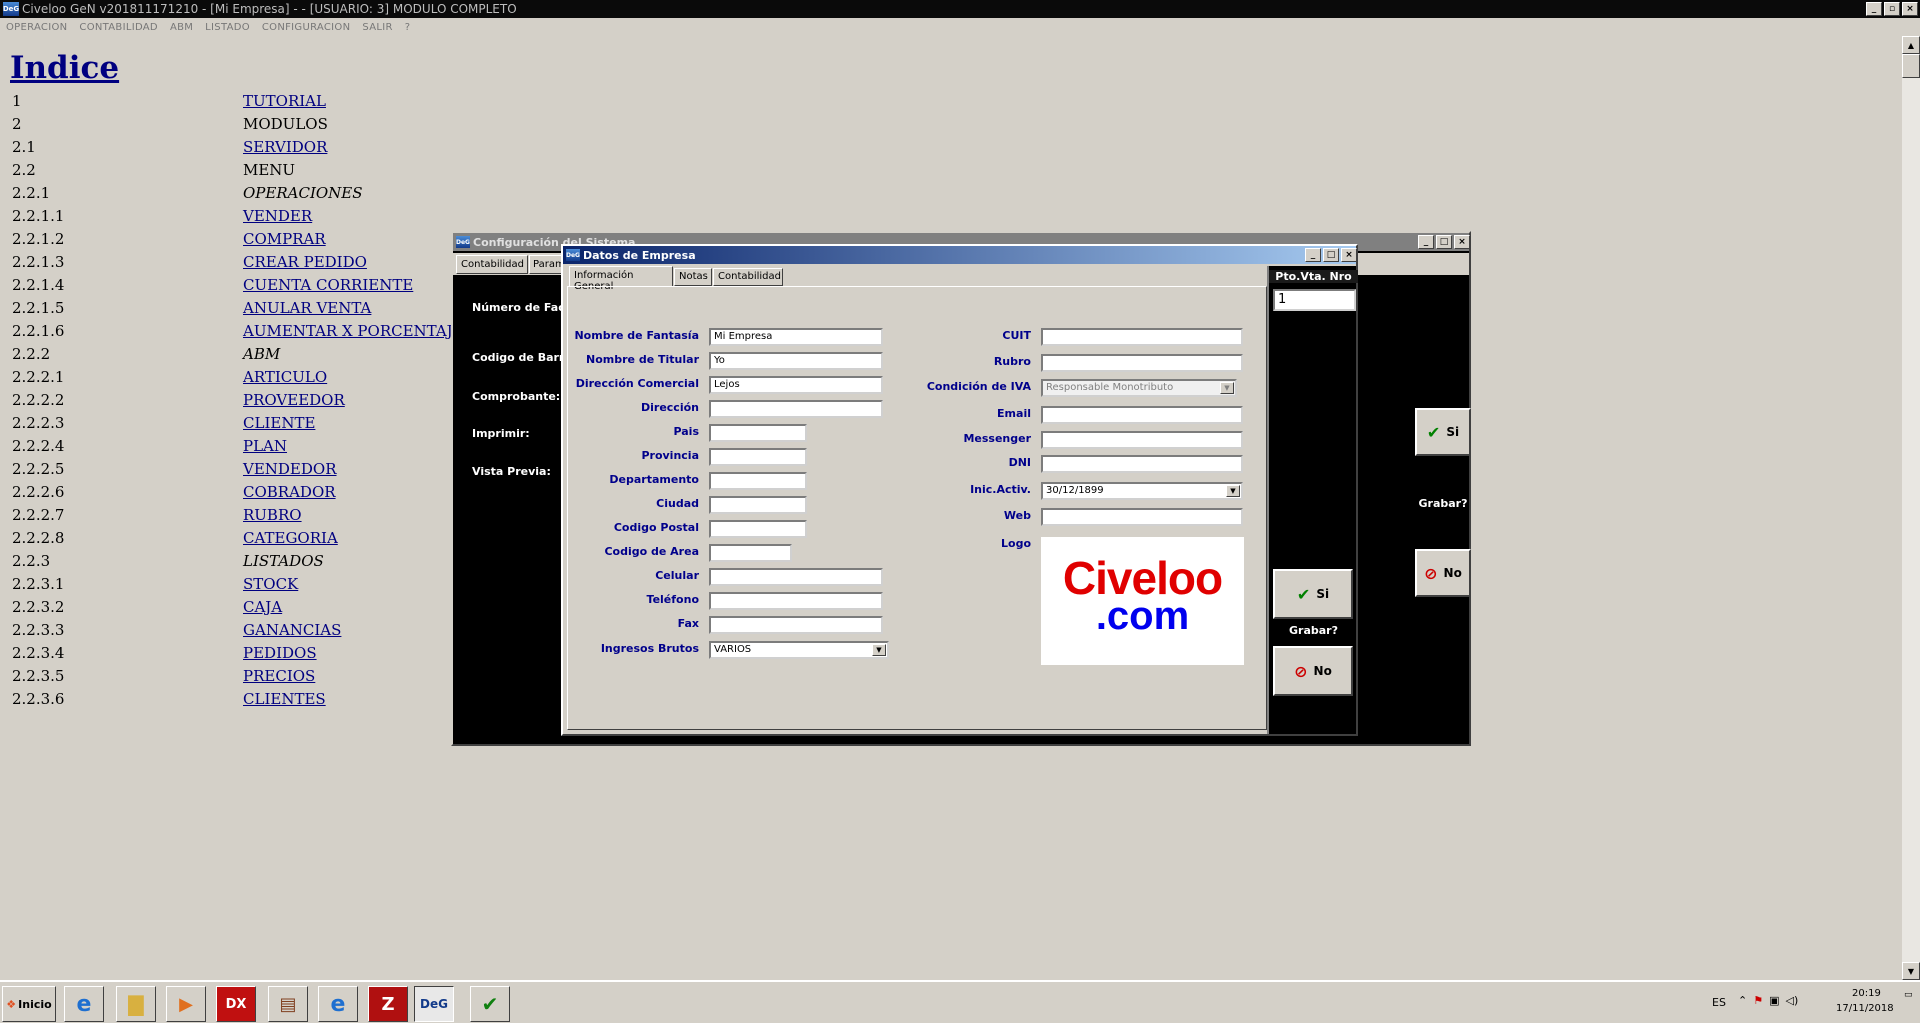 This screenshot has height=1023, width=1920. What do you see at coordinates (1758, 1000) in the screenshot?
I see `flag-icon: ⚑` at bounding box center [1758, 1000].